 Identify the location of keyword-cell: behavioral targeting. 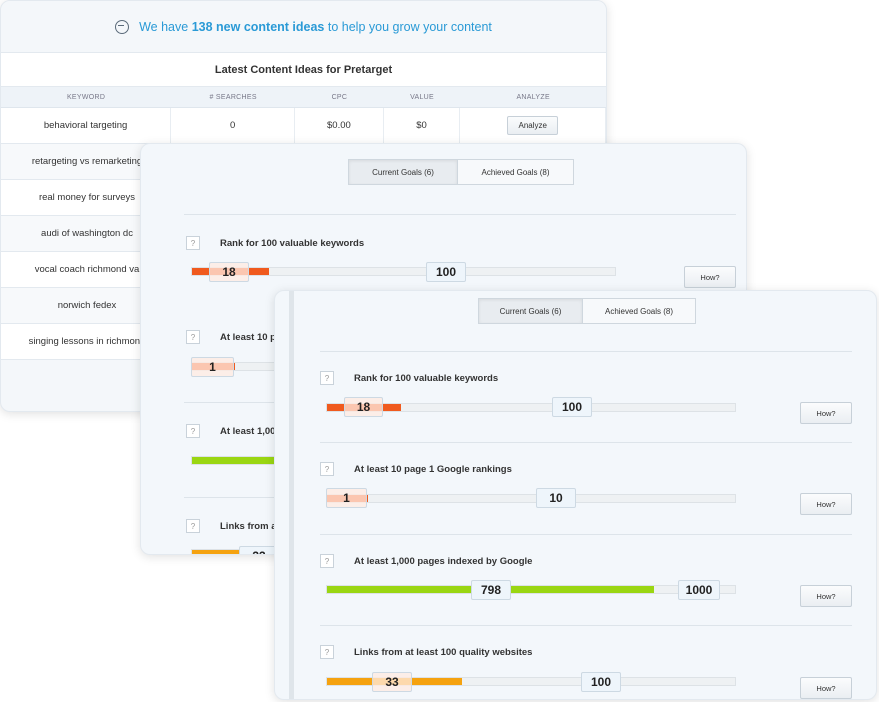
(86, 125).